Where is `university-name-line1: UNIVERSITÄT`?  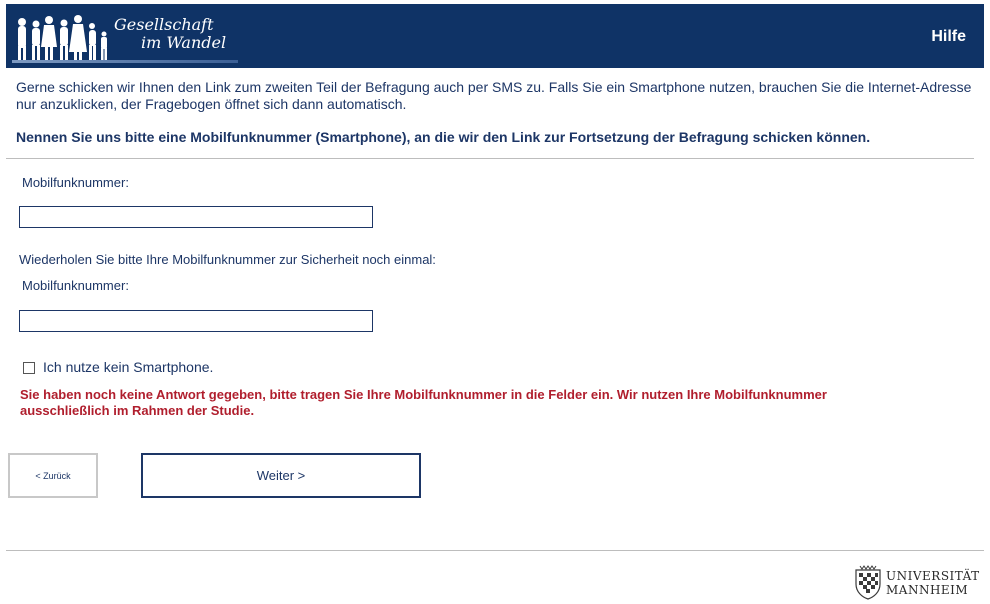 university-name-line1: UNIVERSITÄT is located at coordinates (933, 576).